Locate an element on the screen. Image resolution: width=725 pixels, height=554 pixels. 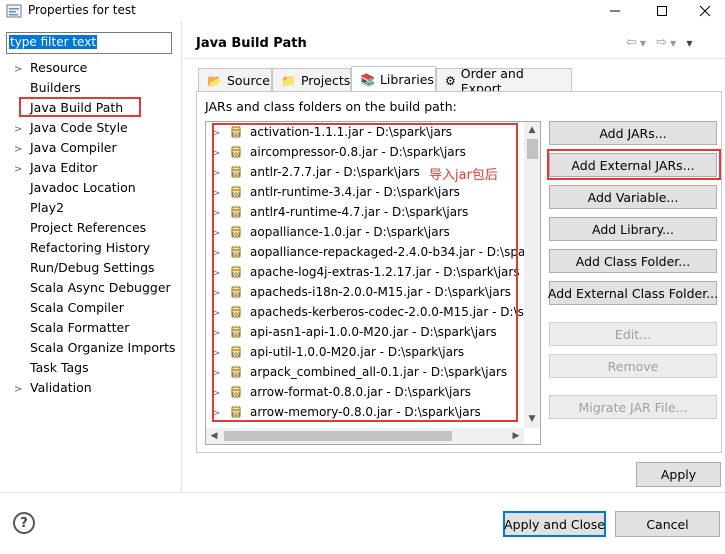
maximize-icon is located at coordinates (662, 11).